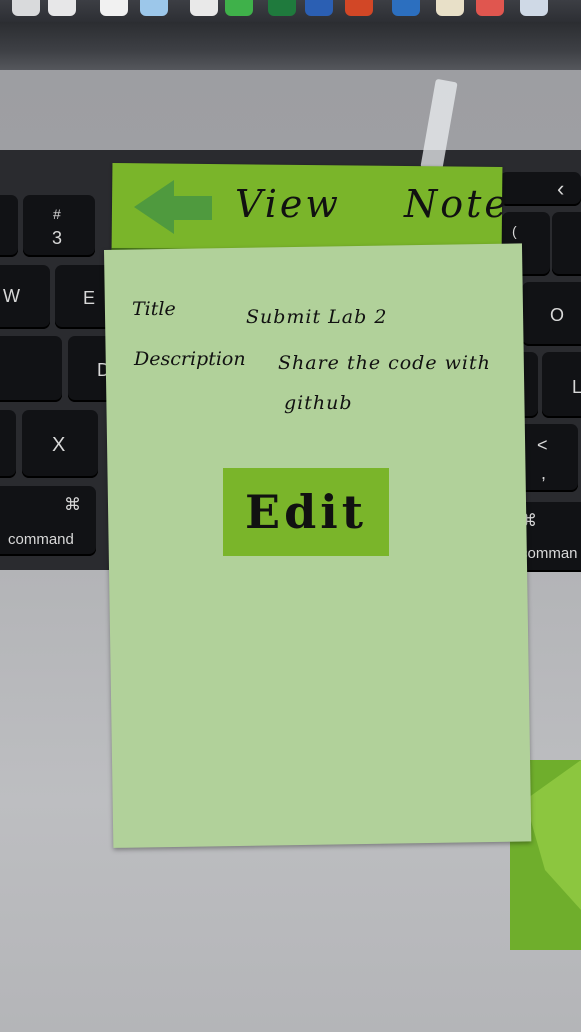 The height and width of the screenshot is (1032, 581). I want to click on key-label: <, so click(542, 445).